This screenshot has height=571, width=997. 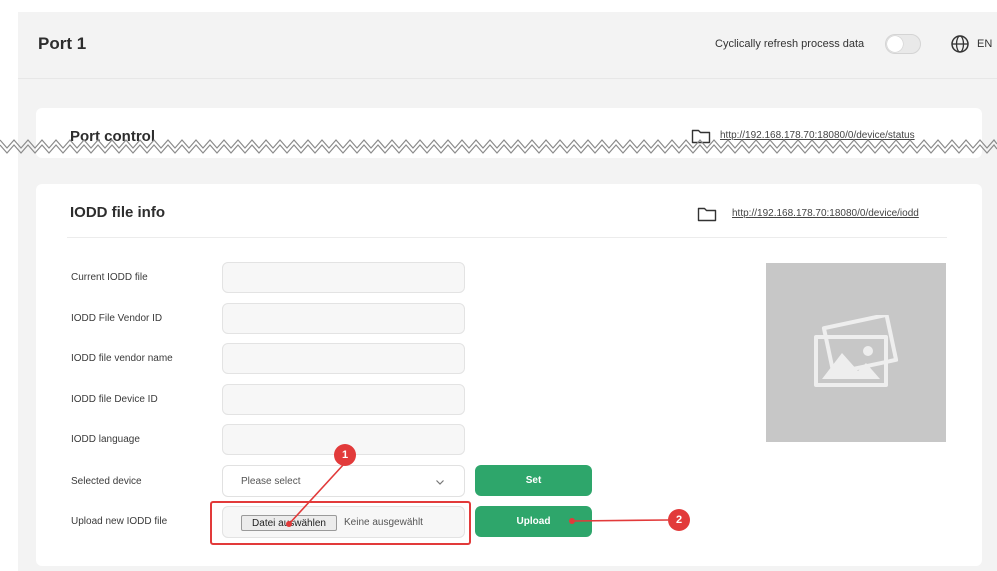 What do you see at coordinates (507, 237) in the screenshot?
I see `card-divider` at bounding box center [507, 237].